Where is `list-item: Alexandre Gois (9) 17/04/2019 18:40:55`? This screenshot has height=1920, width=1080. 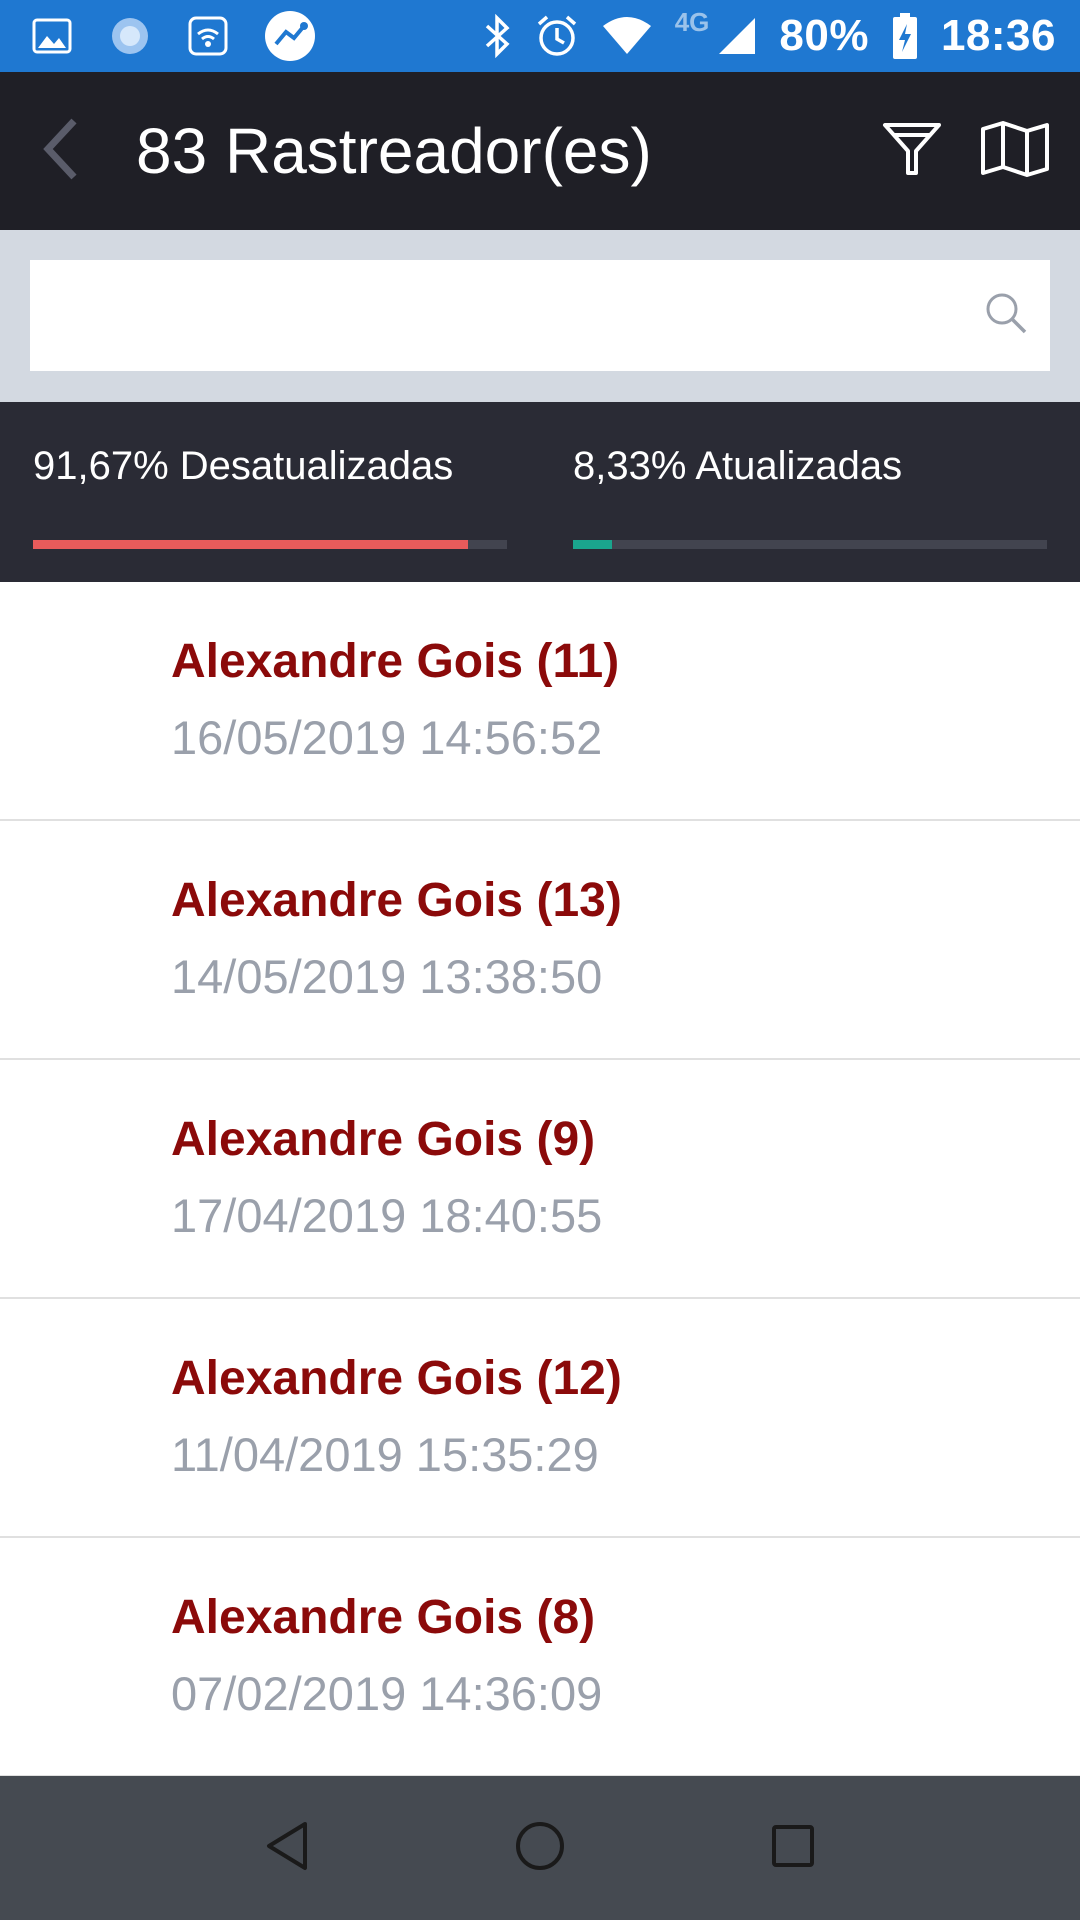
list-item: Alexandre Gois (9) 17/04/2019 18:40:55 is located at coordinates (540, 1179).